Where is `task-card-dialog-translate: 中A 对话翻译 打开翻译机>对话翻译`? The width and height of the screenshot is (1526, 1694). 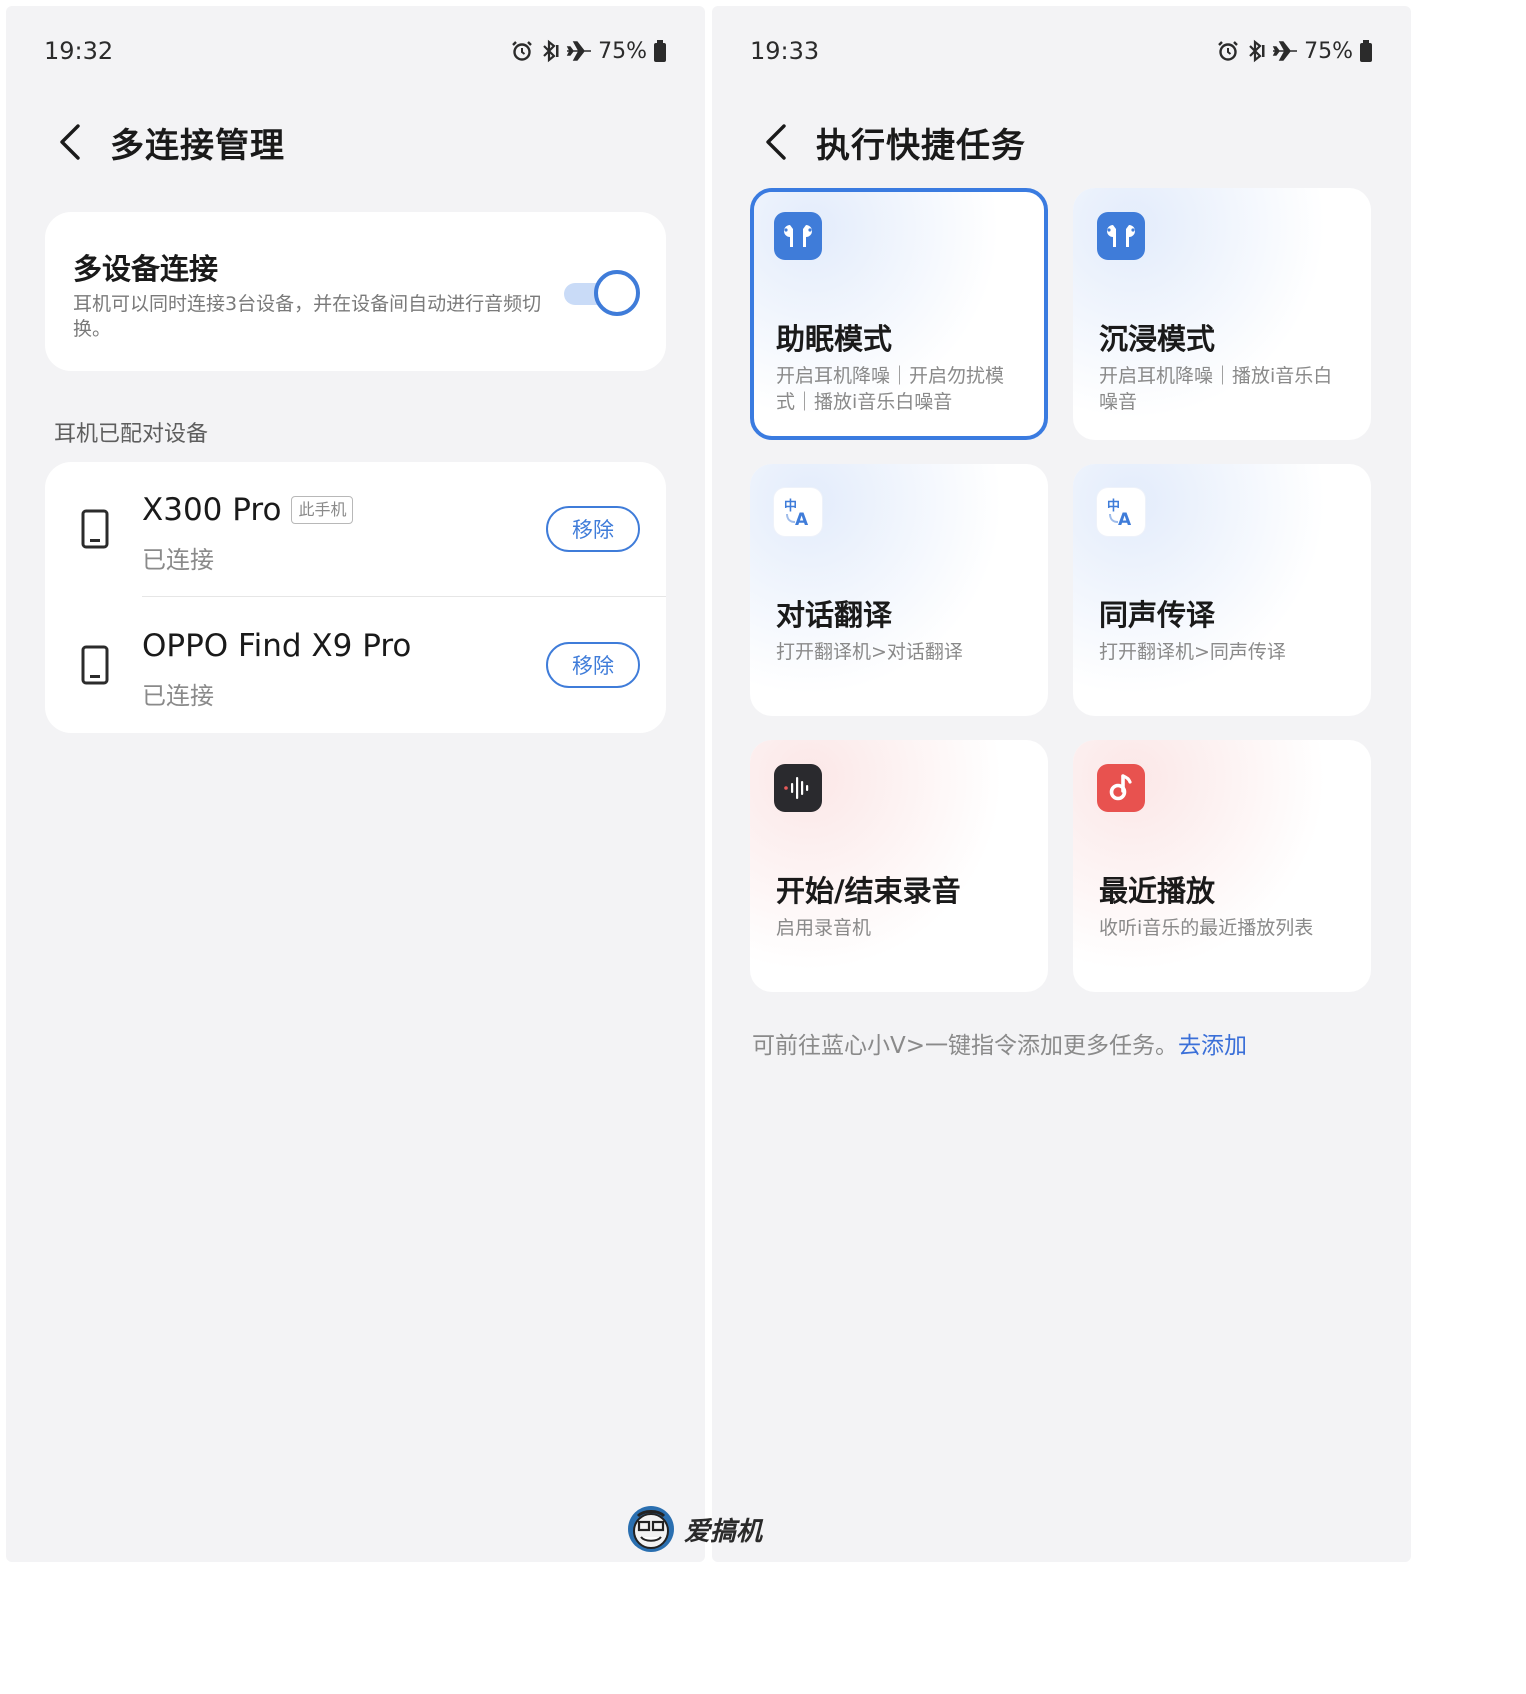 task-card-dialog-translate: 中A 对话翻译 打开翻译机>对话翻译 is located at coordinates (899, 590).